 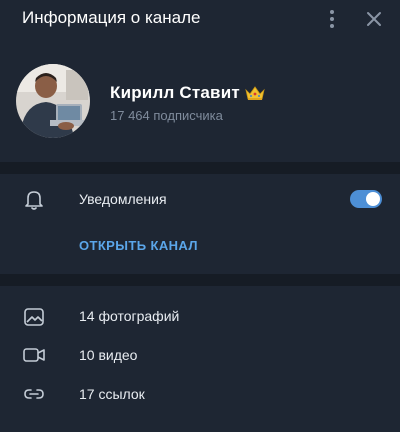 What do you see at coordinates (175, 92) in the screenshot?
I see `channel-name: Кирилл Ставит` at bounding box center [175, 92].